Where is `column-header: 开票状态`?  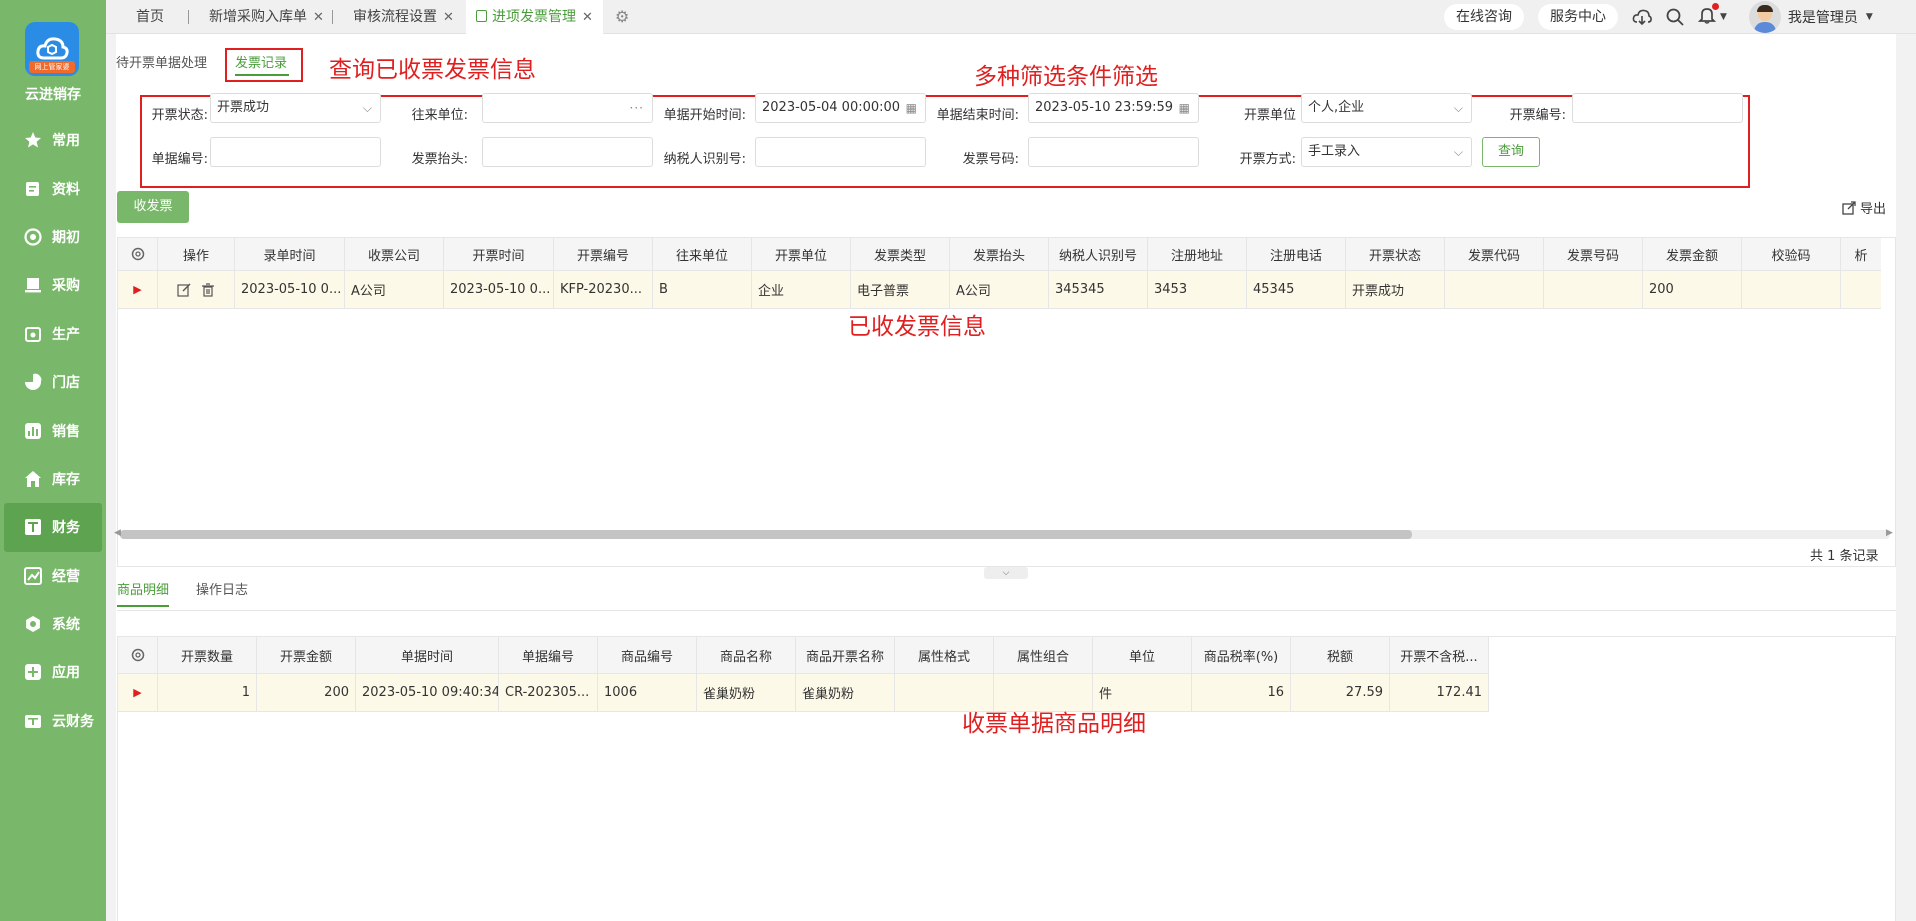
column-header: 开票状态 is located at coordinates (1395, 254).